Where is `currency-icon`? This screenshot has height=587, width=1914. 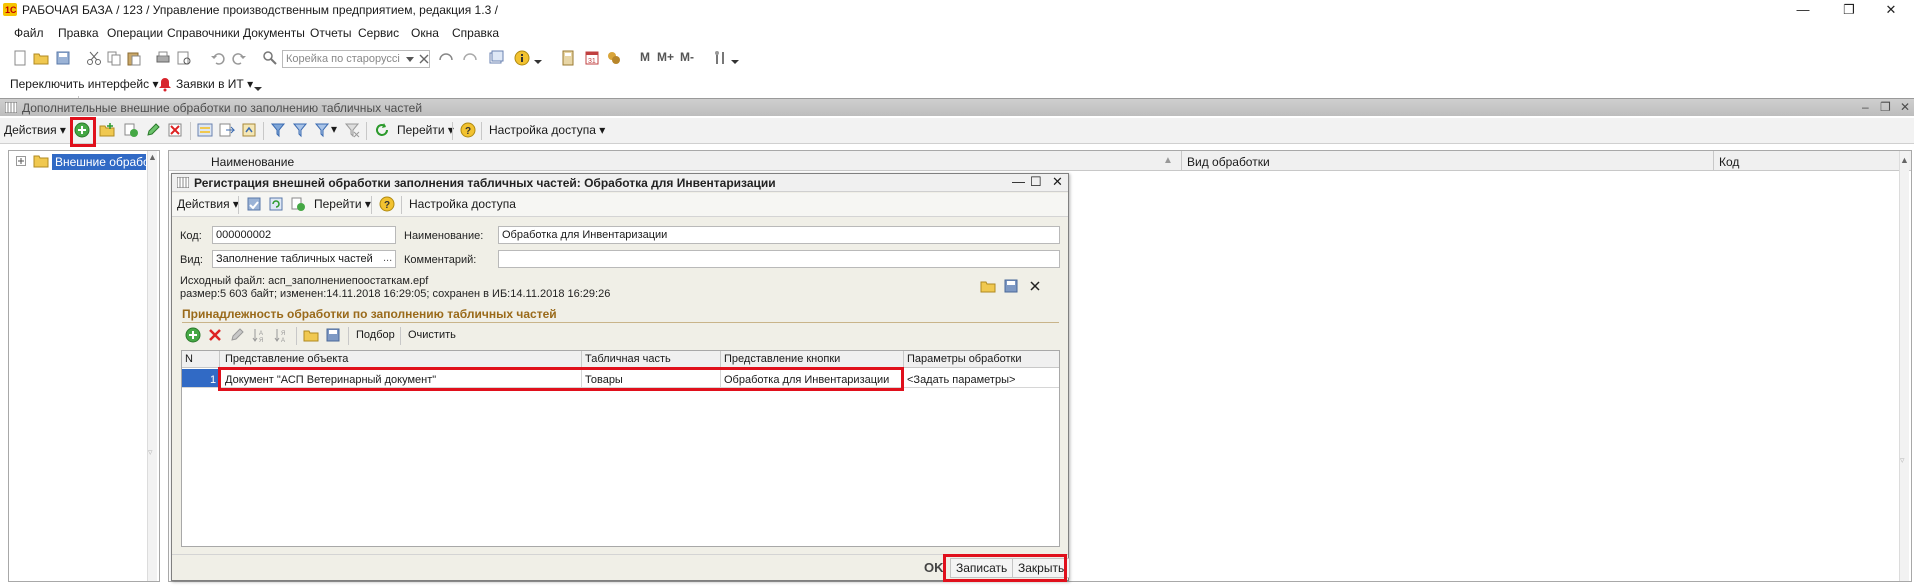
currency-icon is located at coordinates (614, 58).